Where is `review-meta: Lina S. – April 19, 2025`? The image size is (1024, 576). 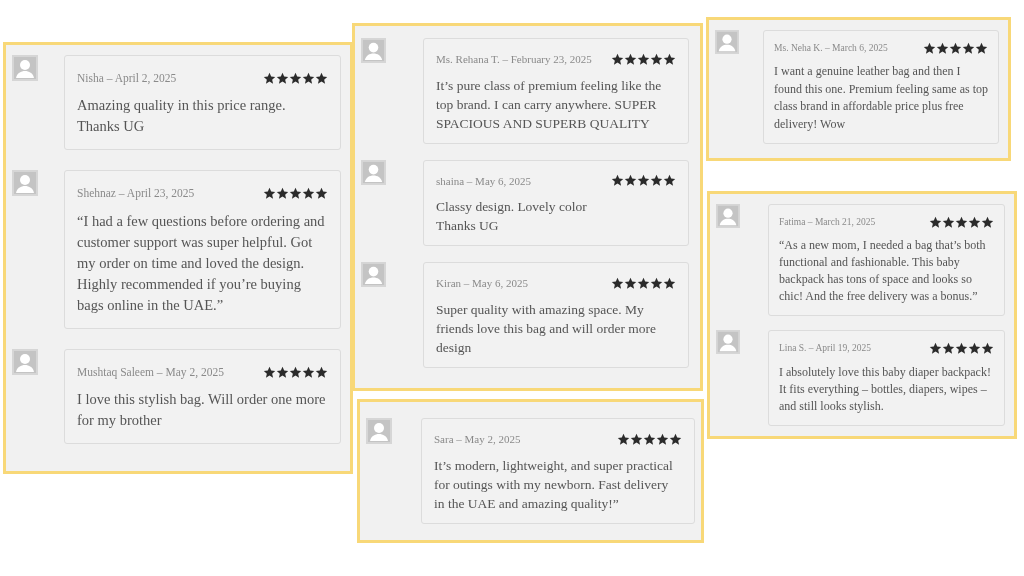 review-meta: Lina S. – April 19, 2025 is located at coordinates (825, 349).